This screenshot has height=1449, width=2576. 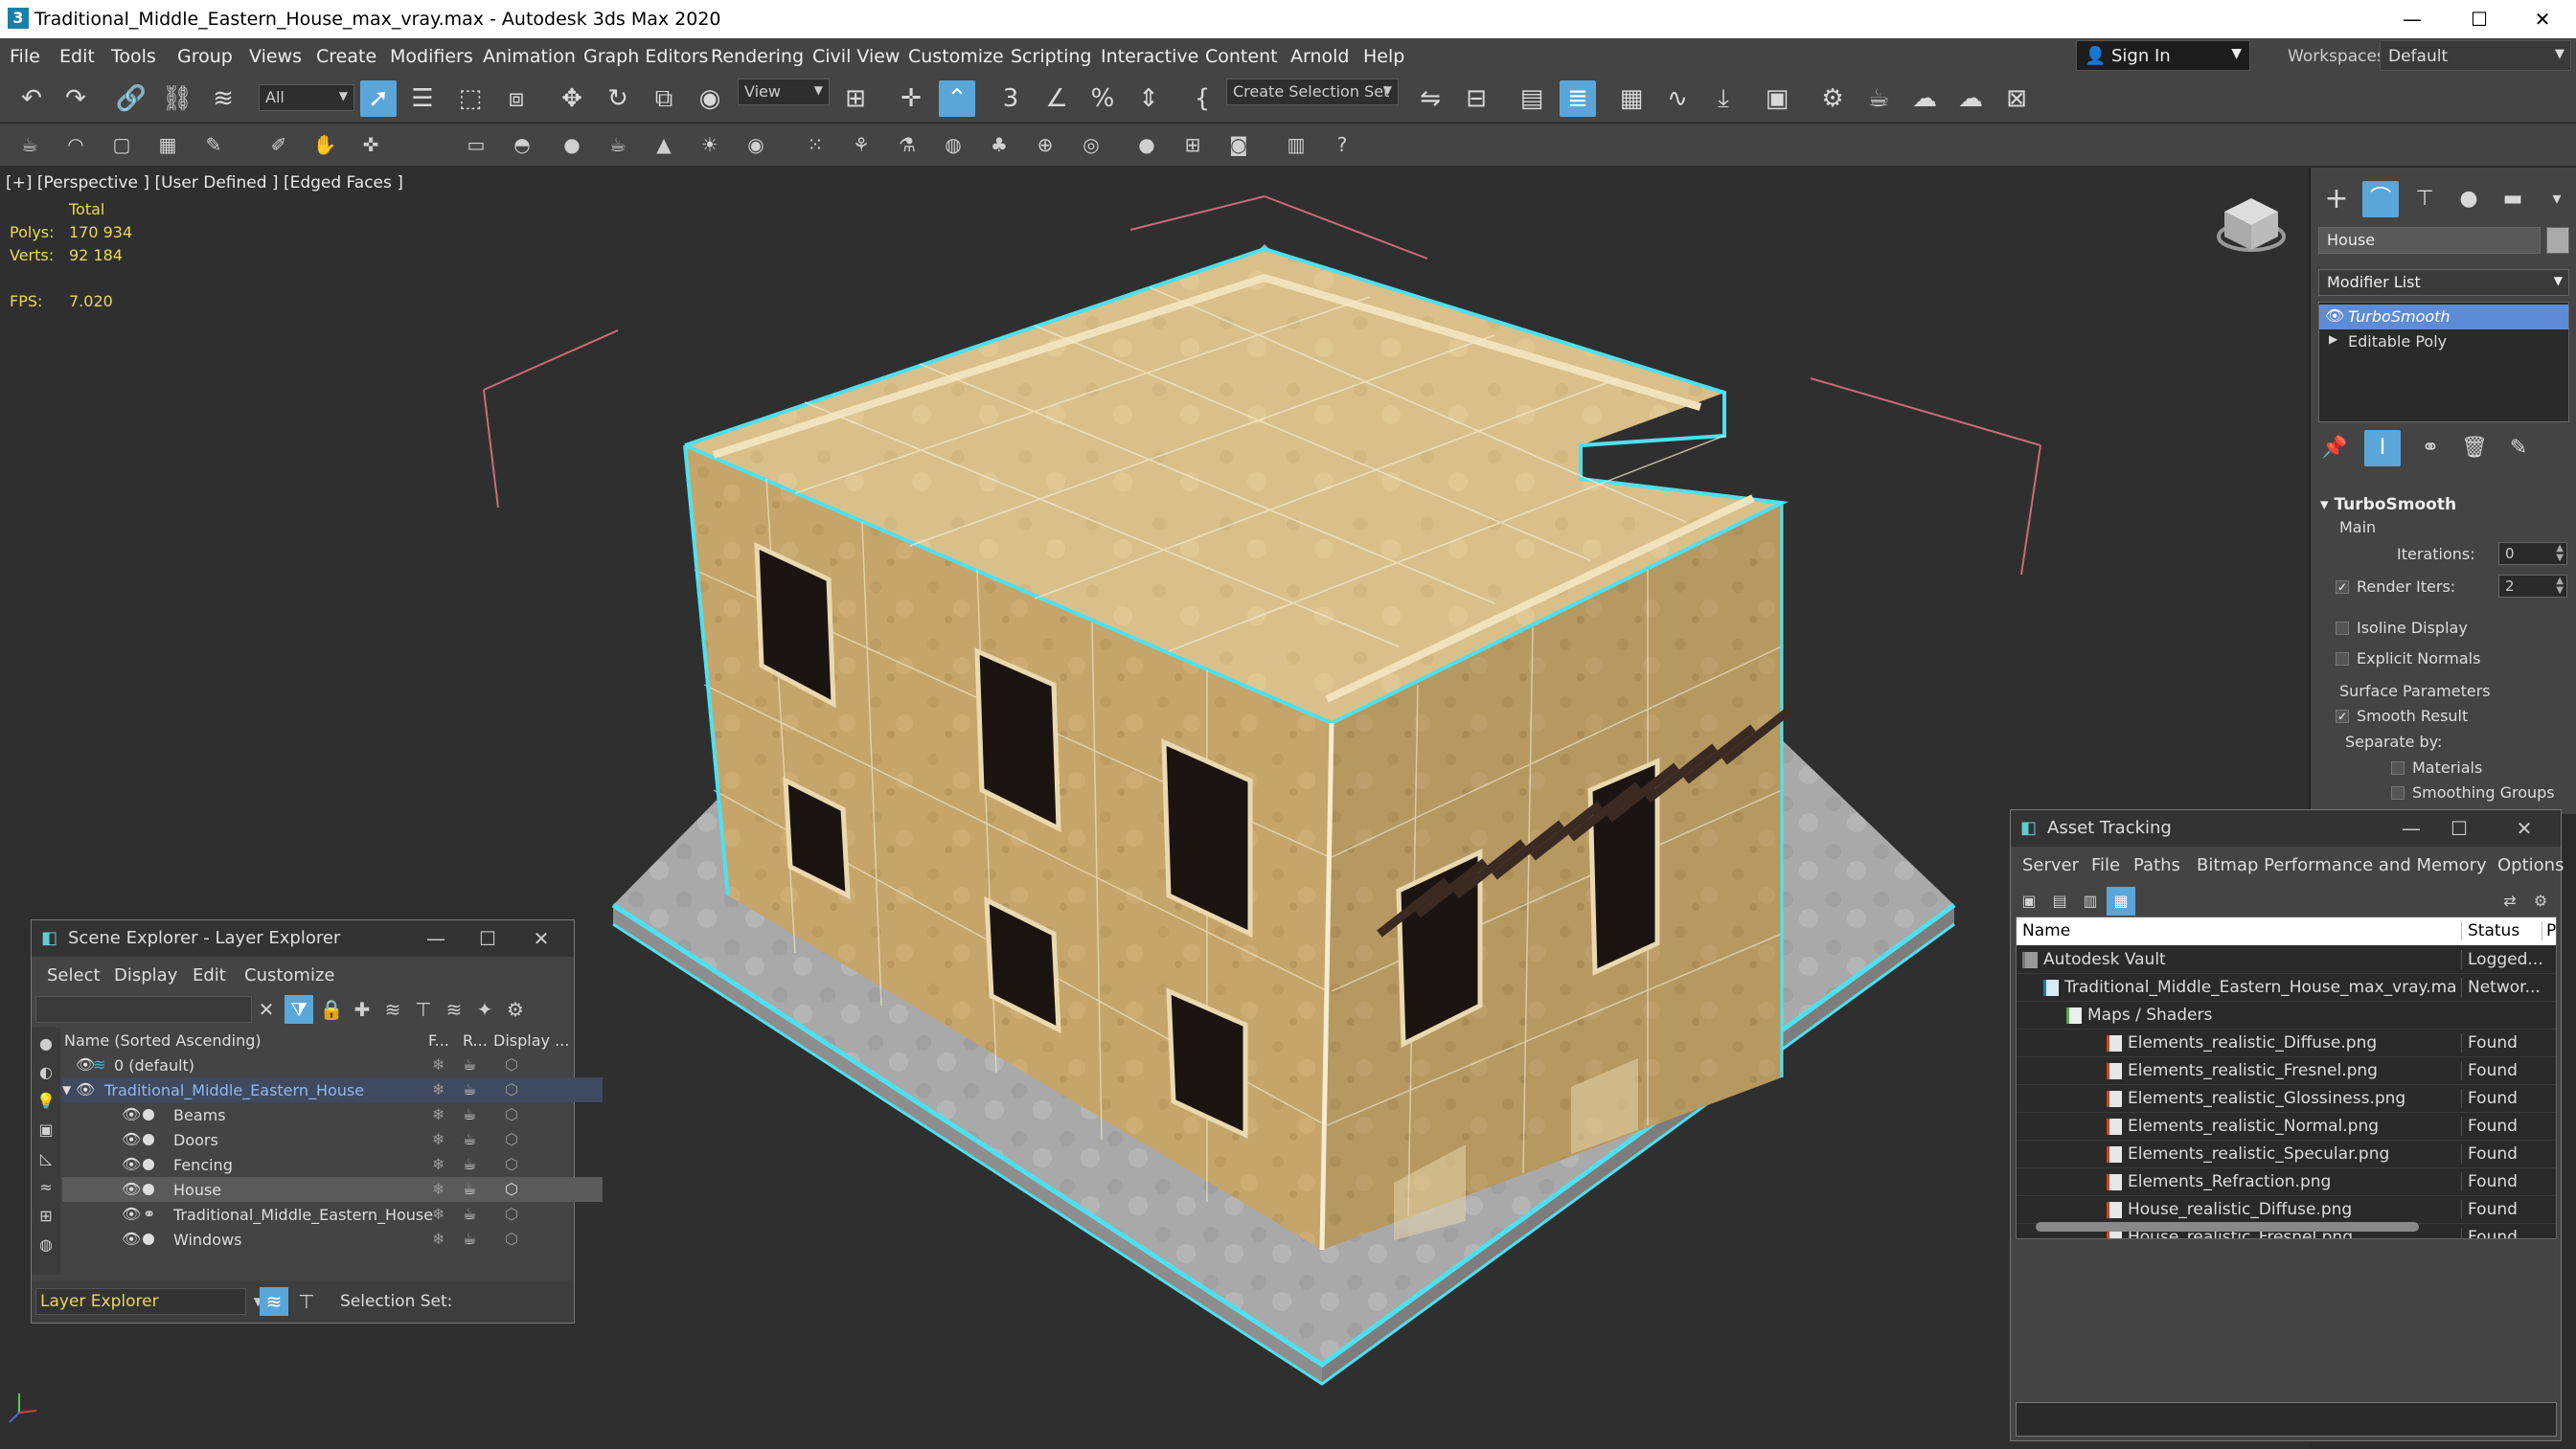 What do you see at coordinates (2549, 930) in the screenshot?
I see `column-p: P` at bounding box center [2549, 930].